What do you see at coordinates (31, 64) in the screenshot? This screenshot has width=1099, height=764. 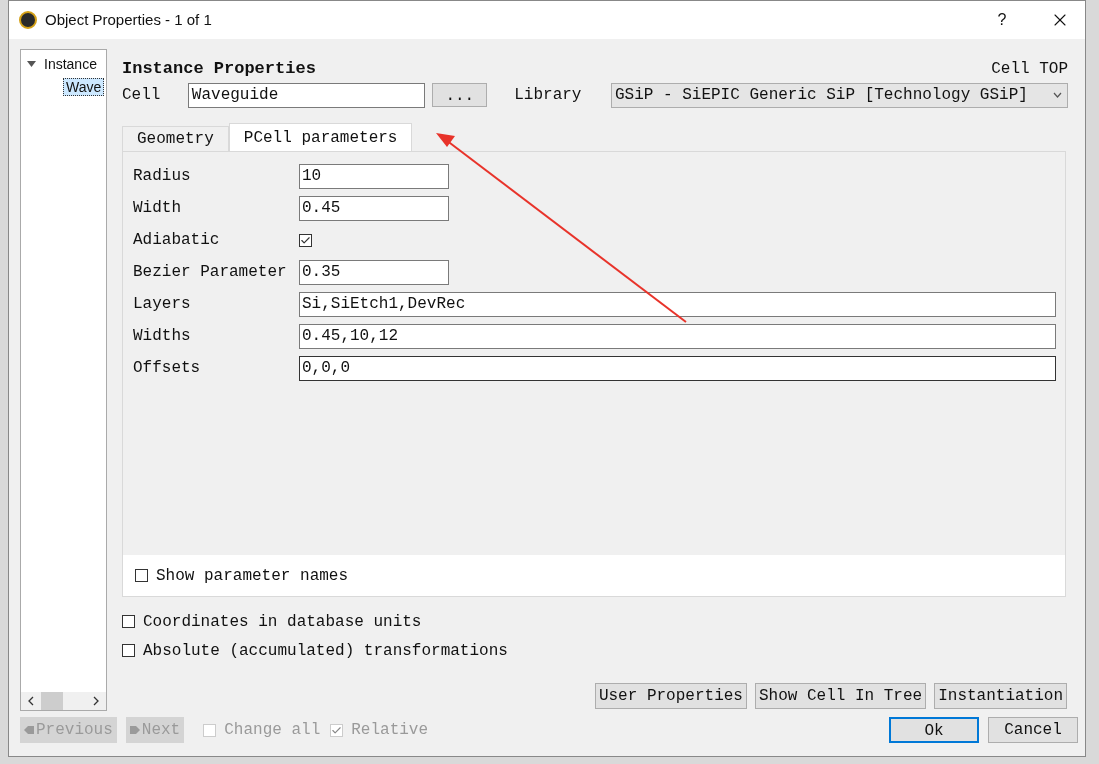 I see `expand-arrow-icon` at bounding box center [31, 64].